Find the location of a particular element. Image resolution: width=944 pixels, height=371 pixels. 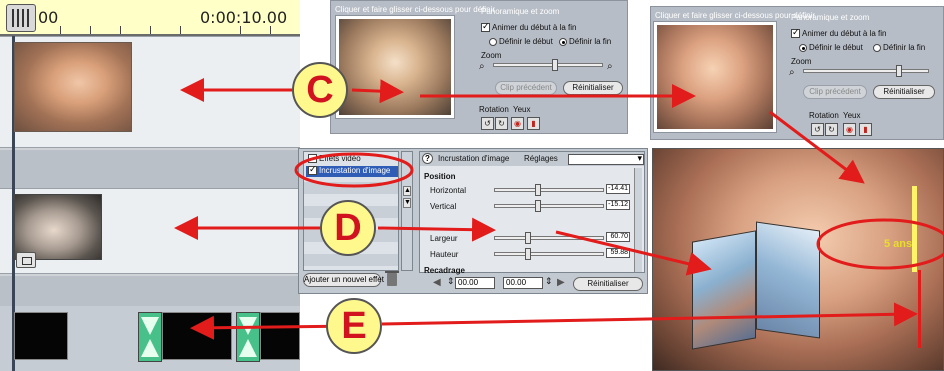

highlight-age-text is located at coordinates (880, 244).